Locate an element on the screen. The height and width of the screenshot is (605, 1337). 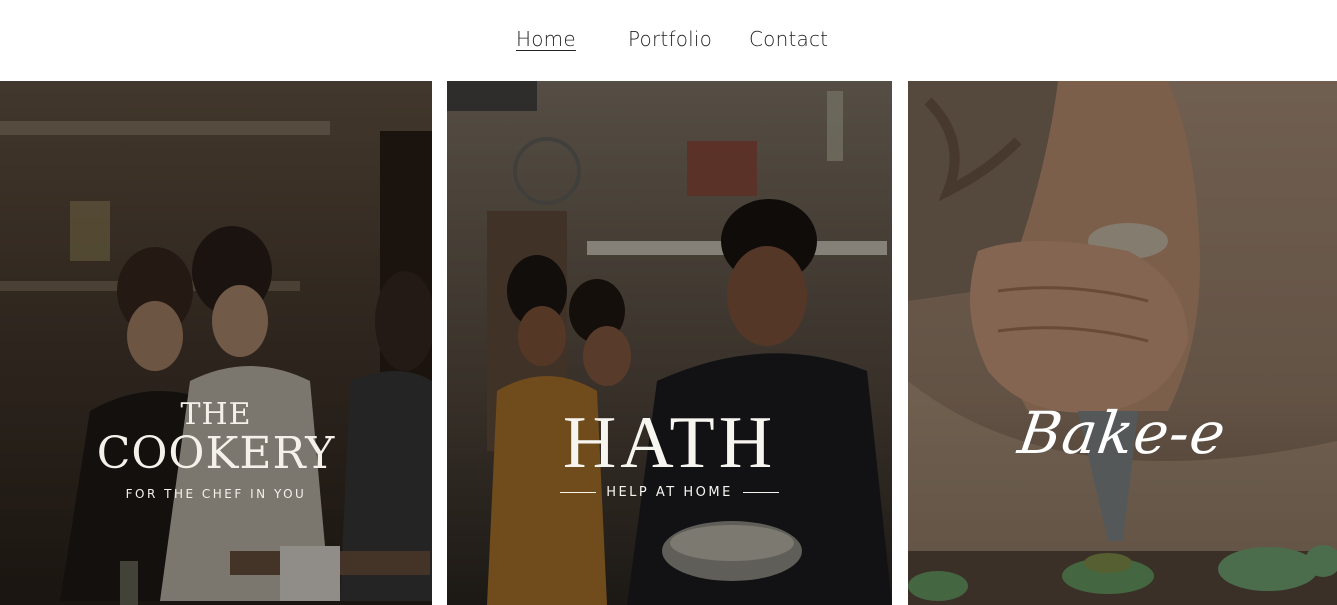
nav-link-home: Home is located at coordinates (546, 39).